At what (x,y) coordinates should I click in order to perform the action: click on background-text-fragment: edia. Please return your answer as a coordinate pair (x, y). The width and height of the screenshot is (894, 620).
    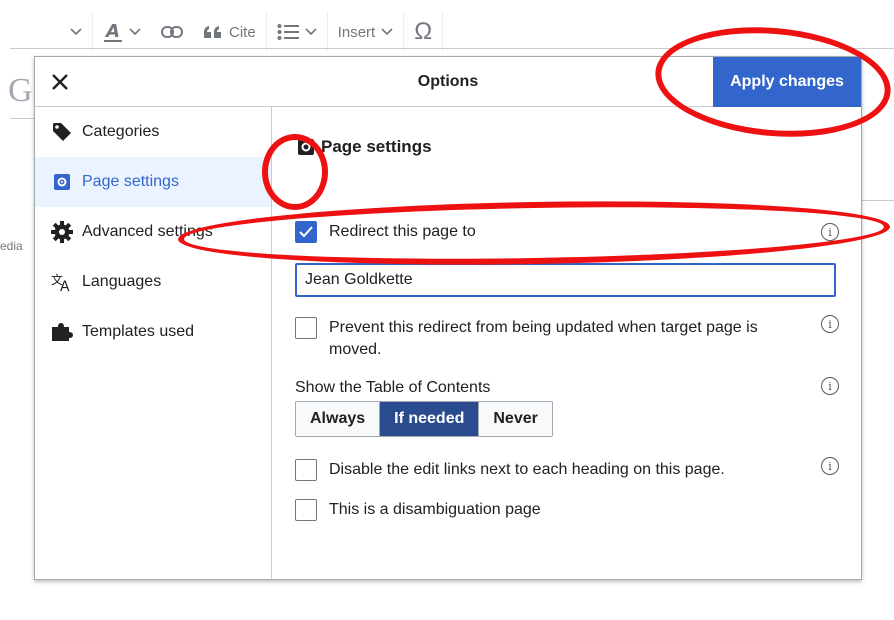
    Looking at the image, I should click on (11, 246).